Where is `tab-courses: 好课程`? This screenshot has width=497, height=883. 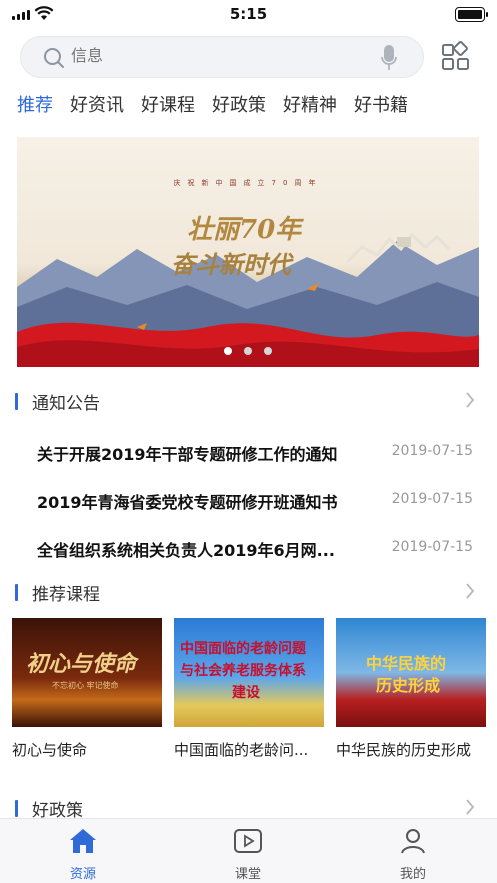 tab-courses: 好课程 is located at coordinates (159, 108).